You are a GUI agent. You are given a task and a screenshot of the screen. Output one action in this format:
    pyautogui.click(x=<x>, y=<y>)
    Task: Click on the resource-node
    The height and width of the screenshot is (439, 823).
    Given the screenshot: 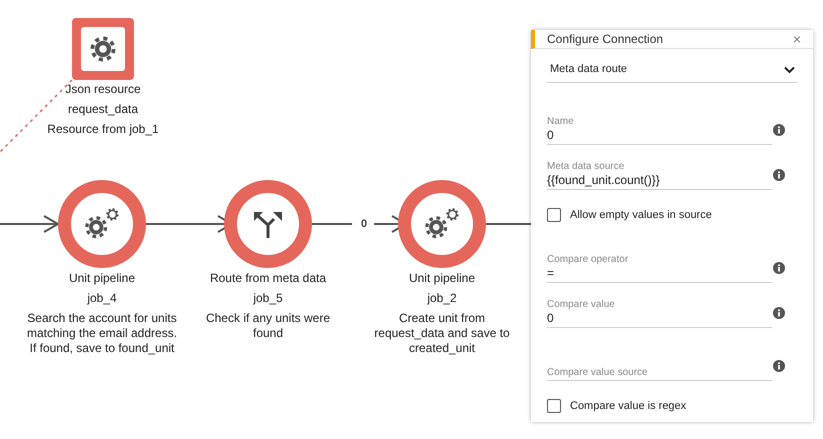 What is the action you would take?
    pyautogui.click(x=103, y=49)
    